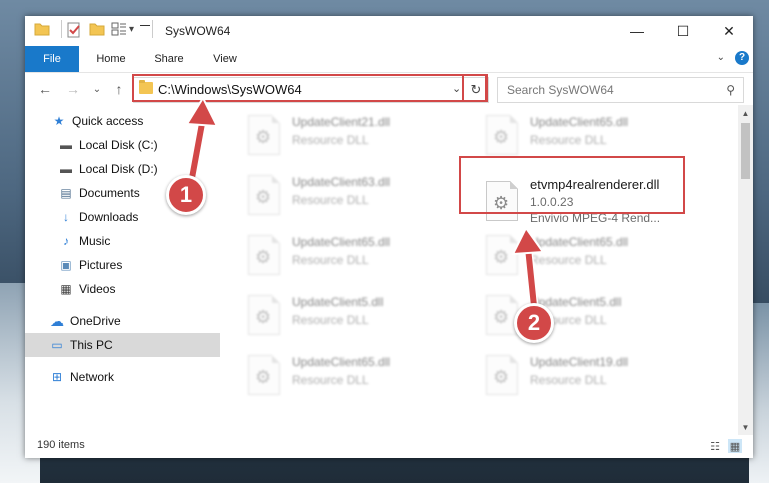 This screenshot has height=483, width=769. Describe the element at coordinates (97, 89) in the screenshot. I see `recent-locations-button: ⌄` at that location.